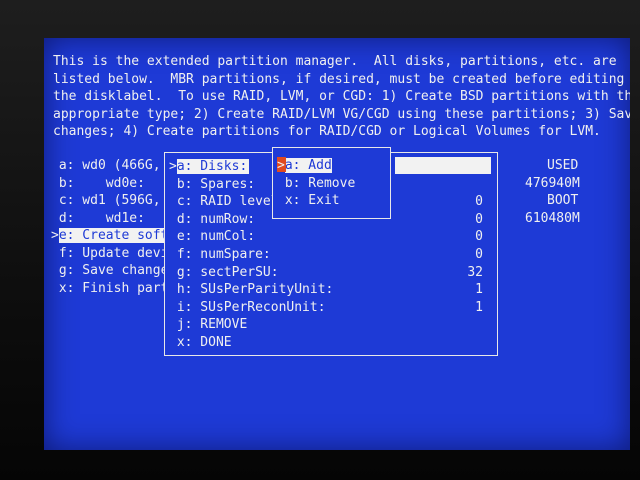 The image size is (640, 480). What do you see at coordinates (227, 202) in the screenshot?
I see `menu-item-label: c: RAID level` at bounding box center [227, 202].